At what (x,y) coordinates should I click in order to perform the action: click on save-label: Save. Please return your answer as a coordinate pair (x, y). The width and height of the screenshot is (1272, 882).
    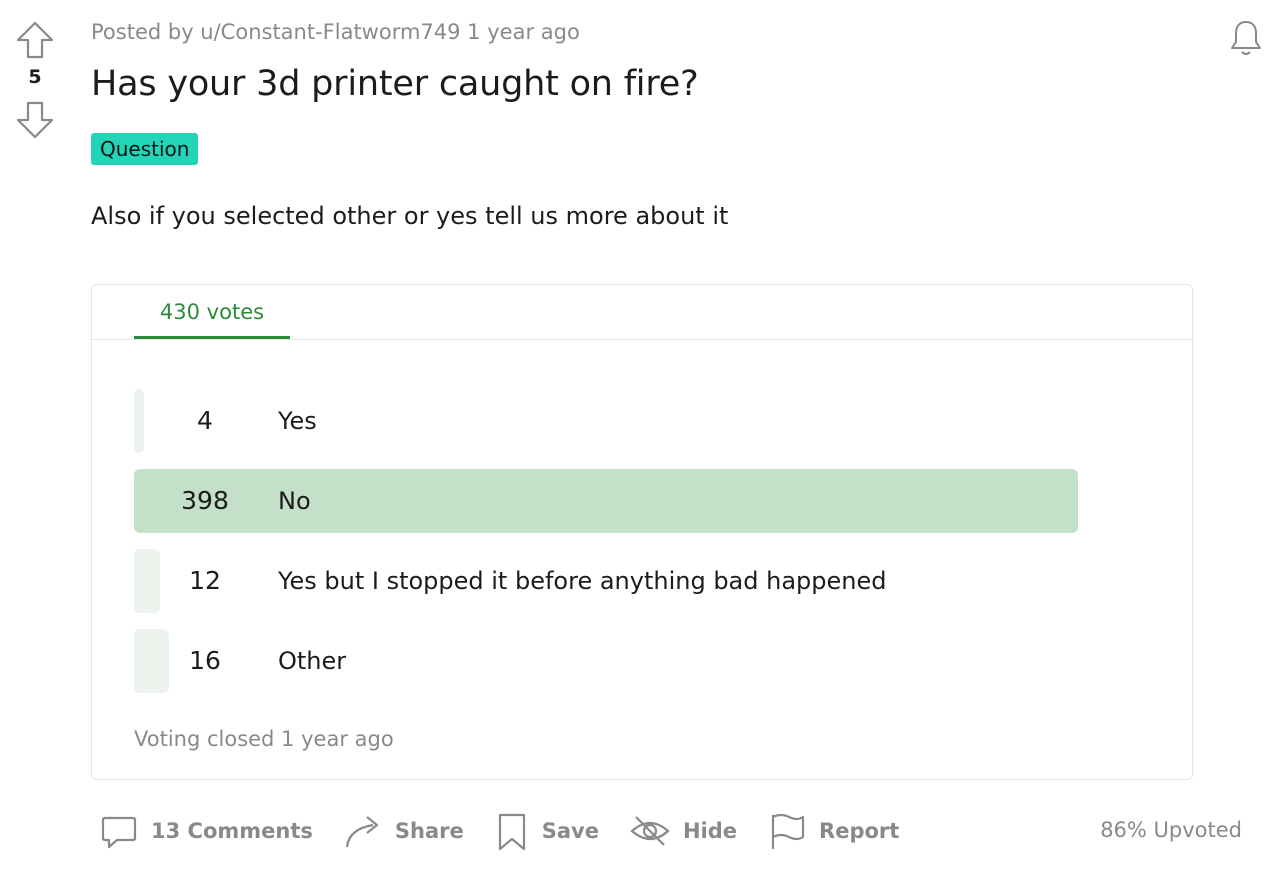
    Looking at the image, I should click on (570, 831).